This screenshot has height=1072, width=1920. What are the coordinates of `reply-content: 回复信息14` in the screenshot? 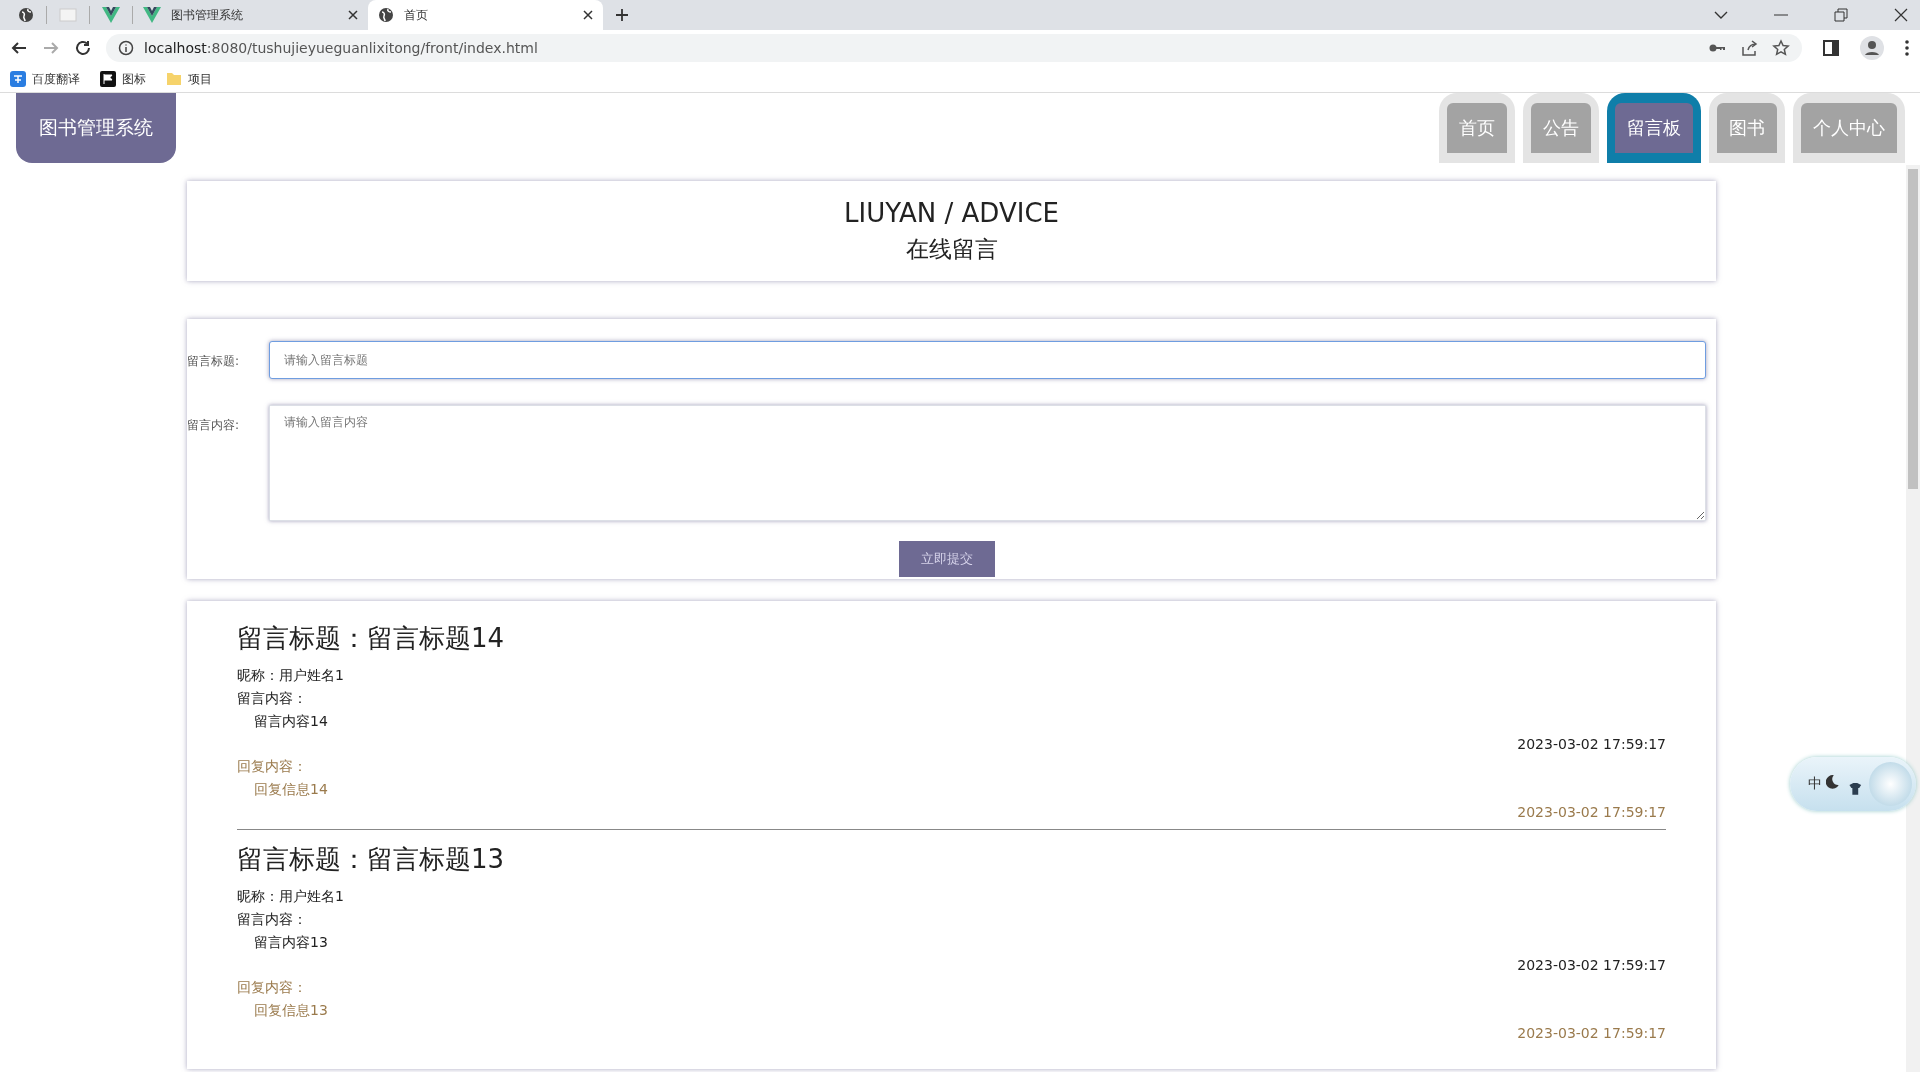 It's located at (291, 789).